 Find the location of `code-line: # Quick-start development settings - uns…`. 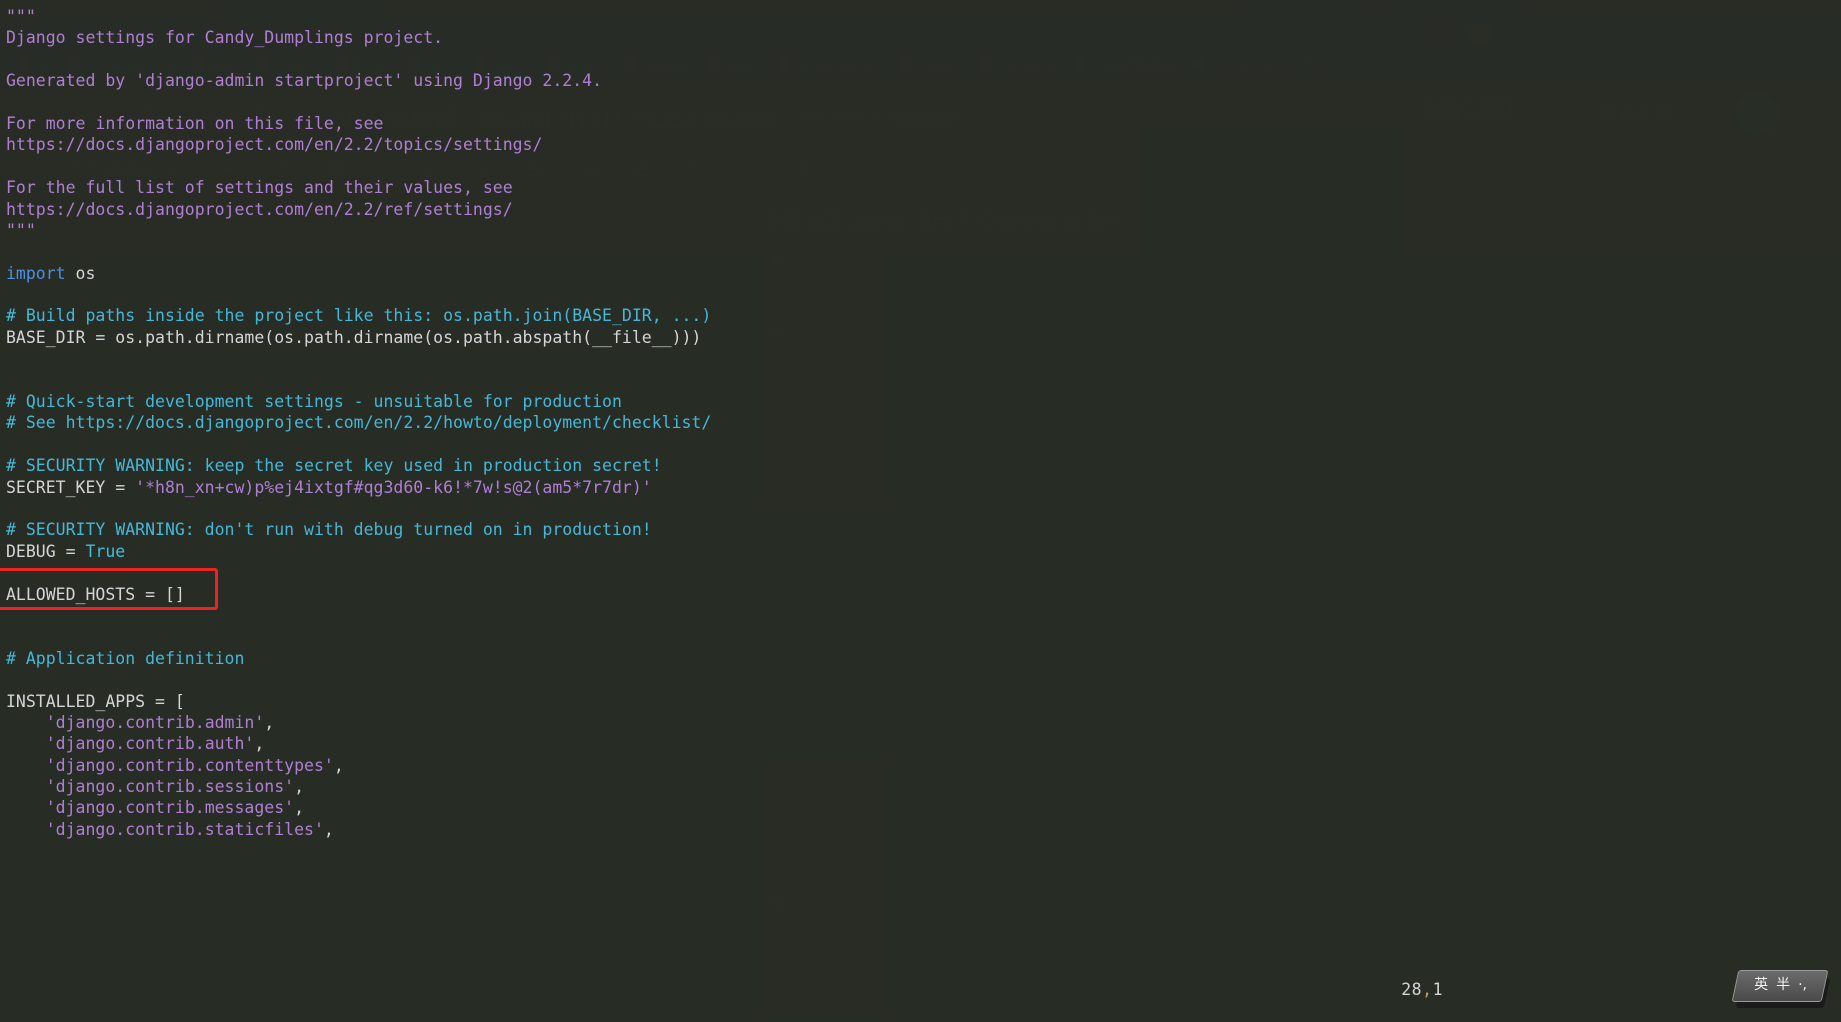

code-line: # Quick-start development settings - uns… is located at coordinates (923, 401).